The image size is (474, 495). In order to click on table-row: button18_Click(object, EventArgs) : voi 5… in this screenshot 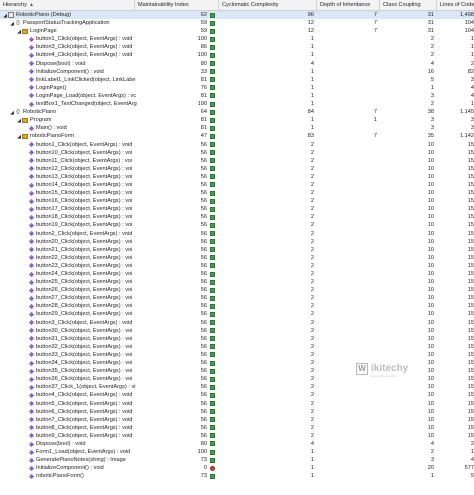, I will do `click(237, 217)`.